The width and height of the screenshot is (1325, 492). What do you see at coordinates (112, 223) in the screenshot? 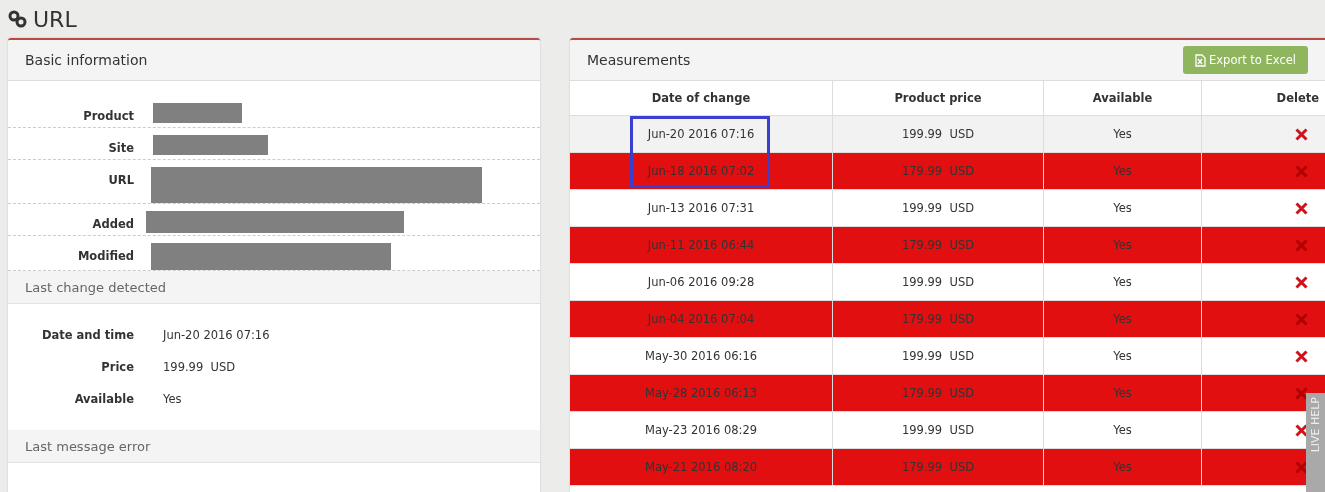
I see `field-label: Added` at bounding box center [112, 223].